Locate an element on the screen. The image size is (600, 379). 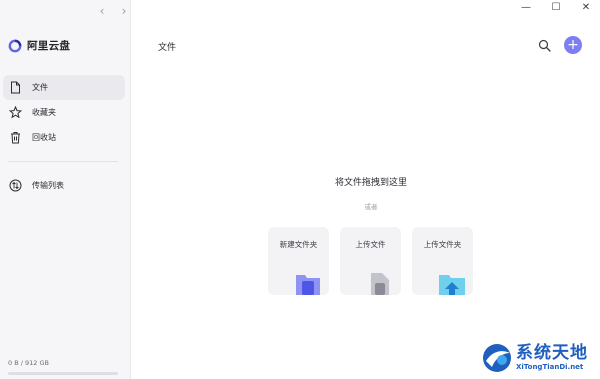
watermark: 系统天地 XiTongTianDi.net is located at coordinates (540, 357).